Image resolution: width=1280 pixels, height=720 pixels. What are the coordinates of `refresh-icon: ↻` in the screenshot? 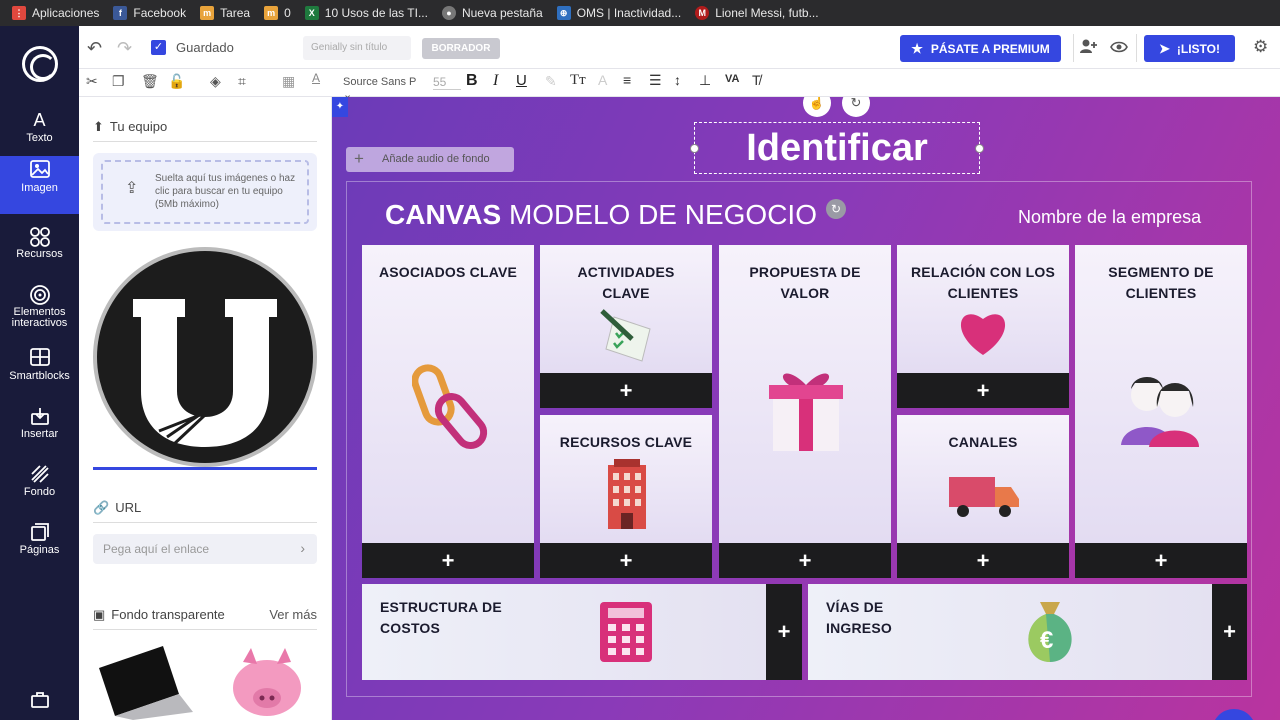 It's located at (836, 209).